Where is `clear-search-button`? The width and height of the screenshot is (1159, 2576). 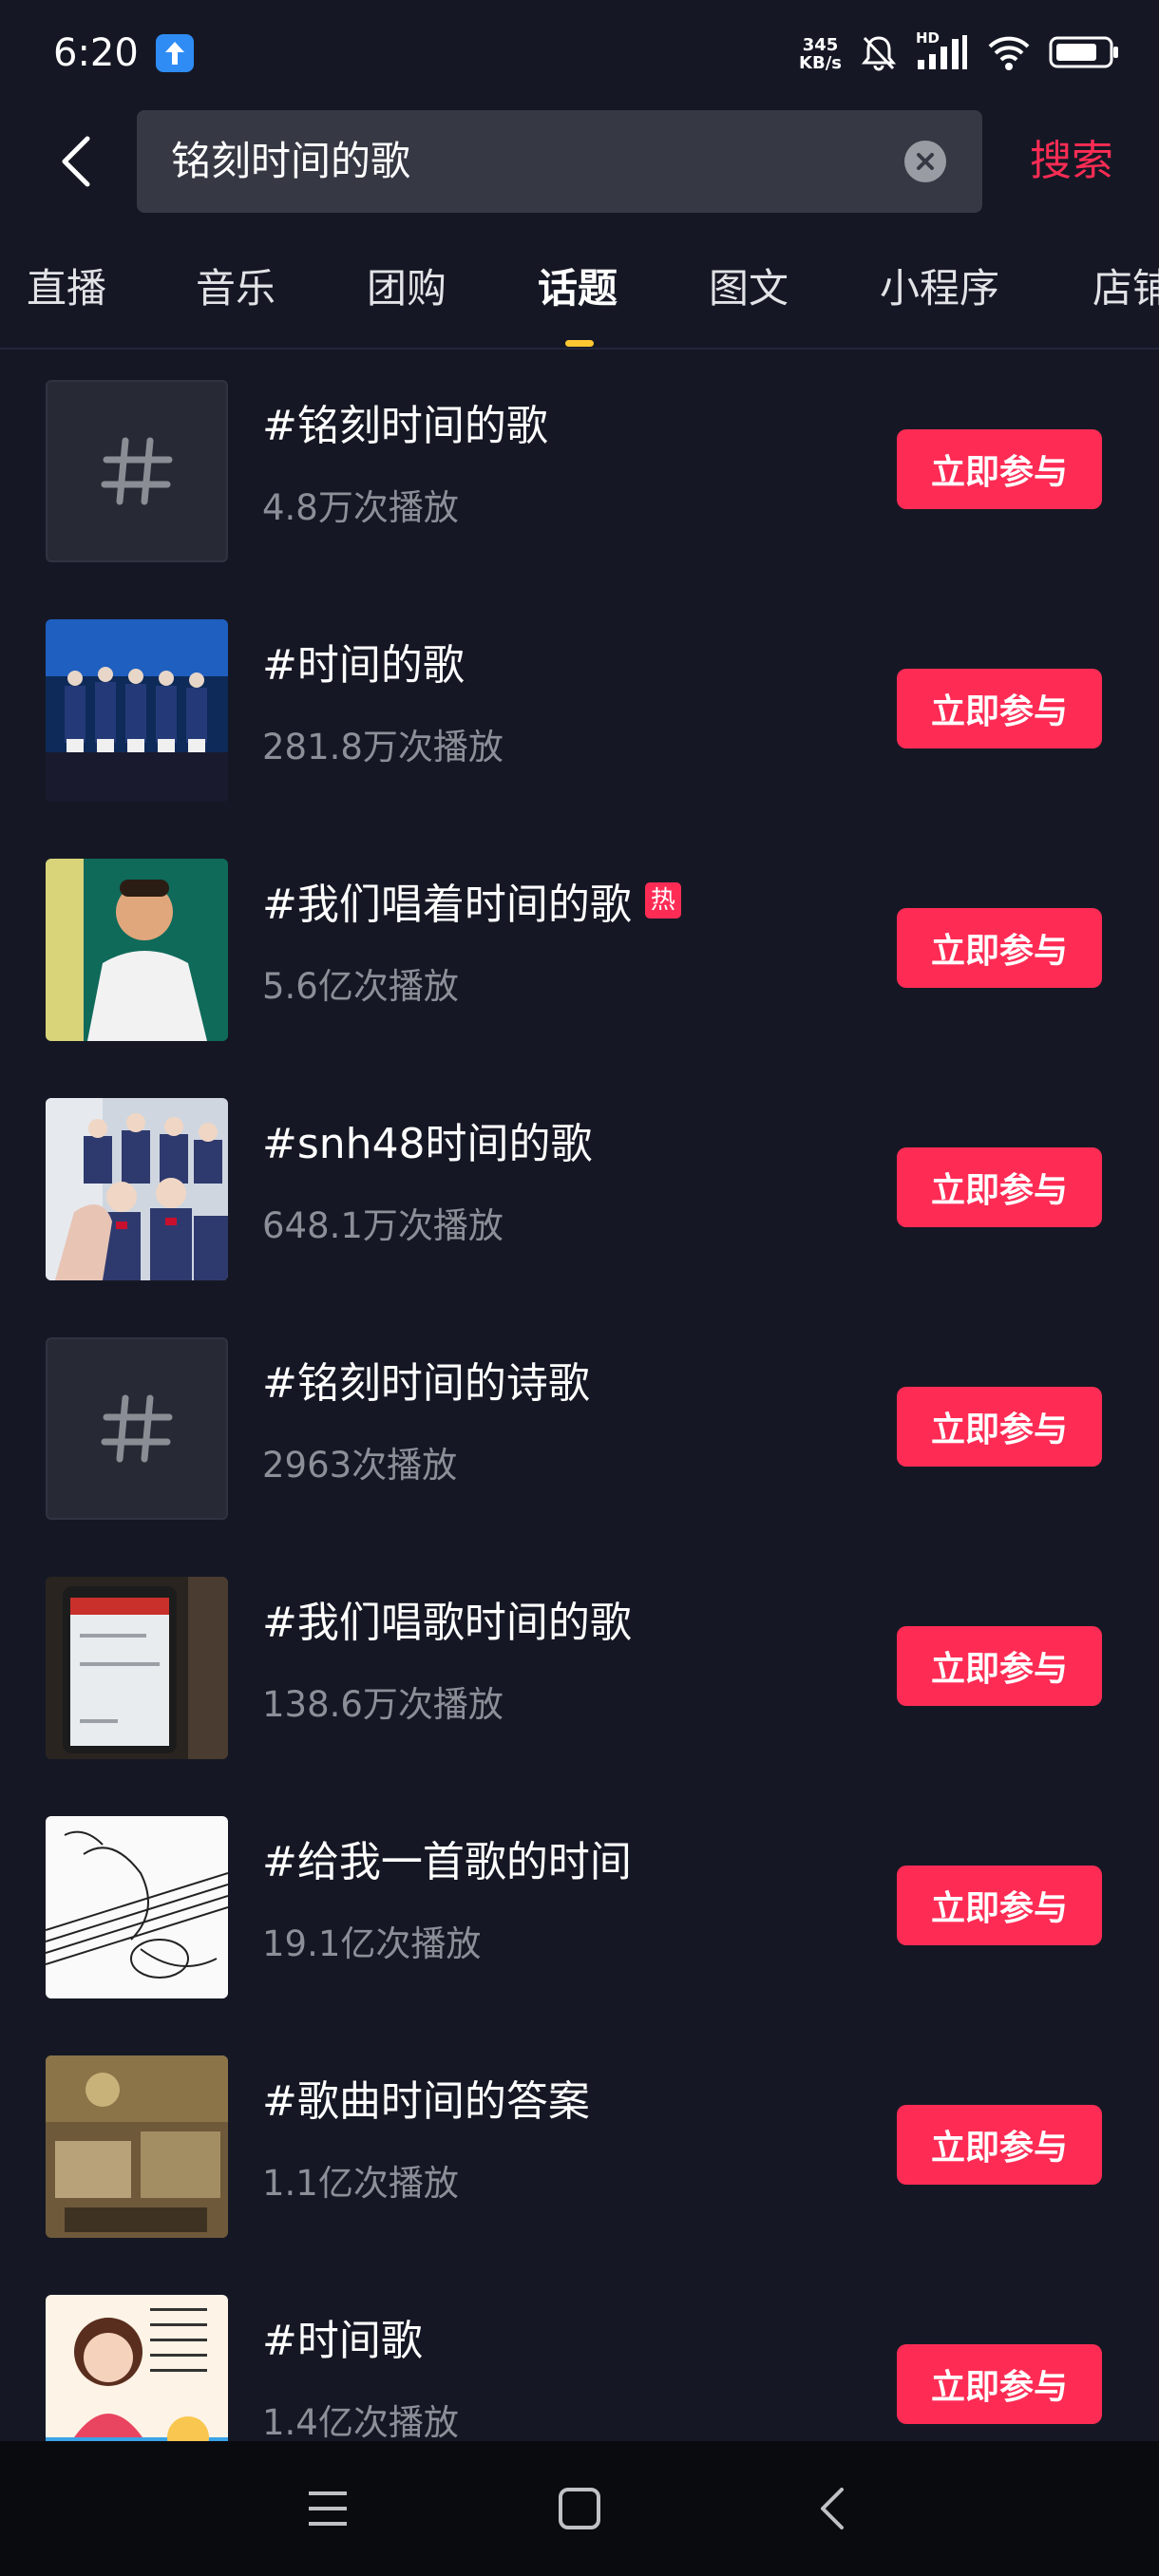 clear-search-button is located at coordinates (925, 161).